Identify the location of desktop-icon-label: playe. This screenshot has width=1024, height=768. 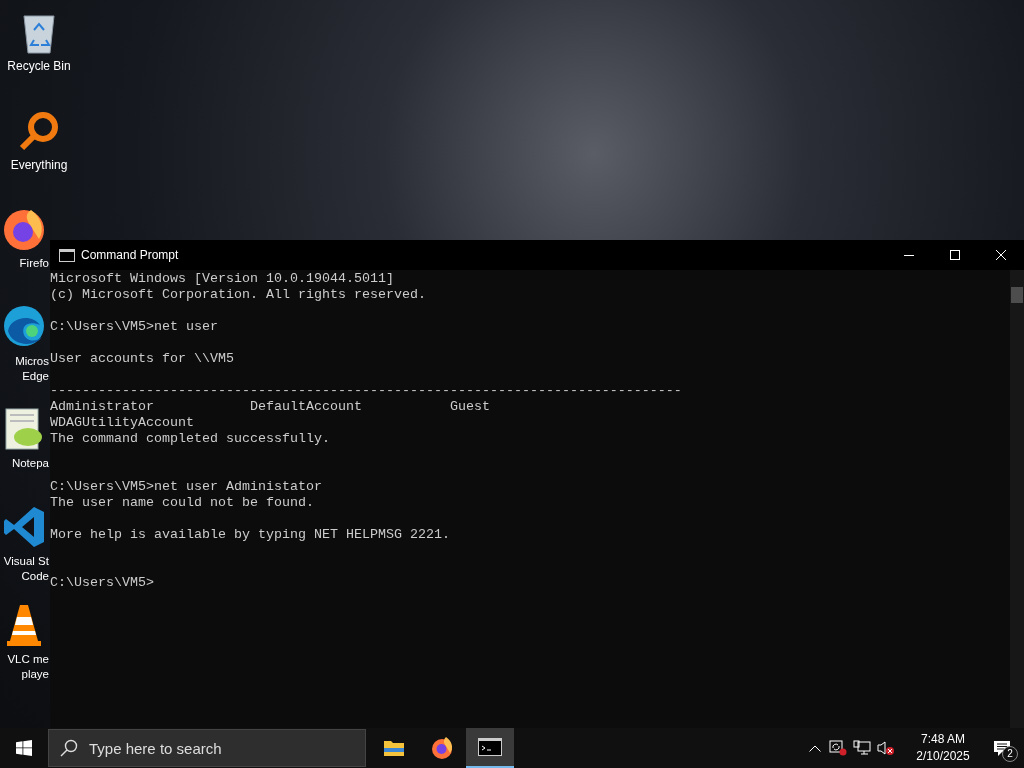
(24, 674).